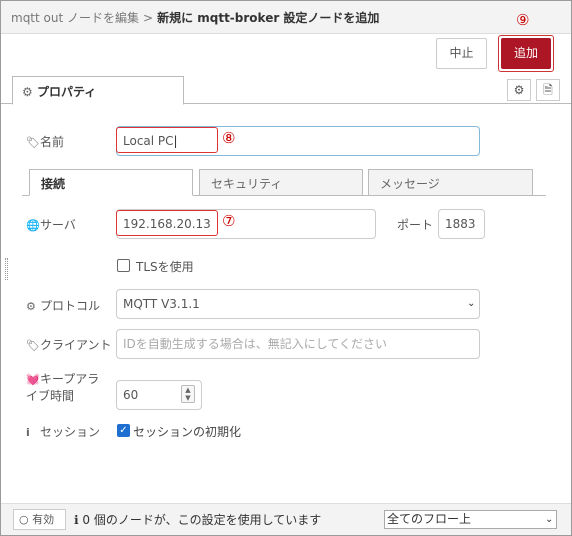  What do you see at coordinates (63, 432) in the screenshot?
I see `session-label: i セッション` at bounding box center [63, 432].